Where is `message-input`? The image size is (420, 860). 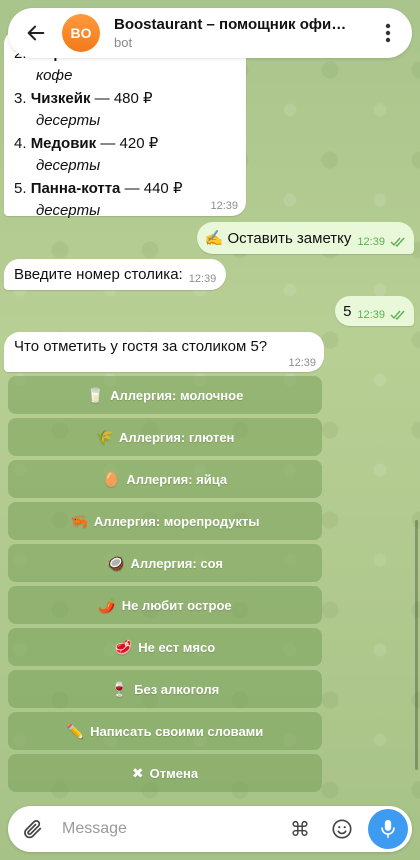 message-input is located at coordinates (173, 829).